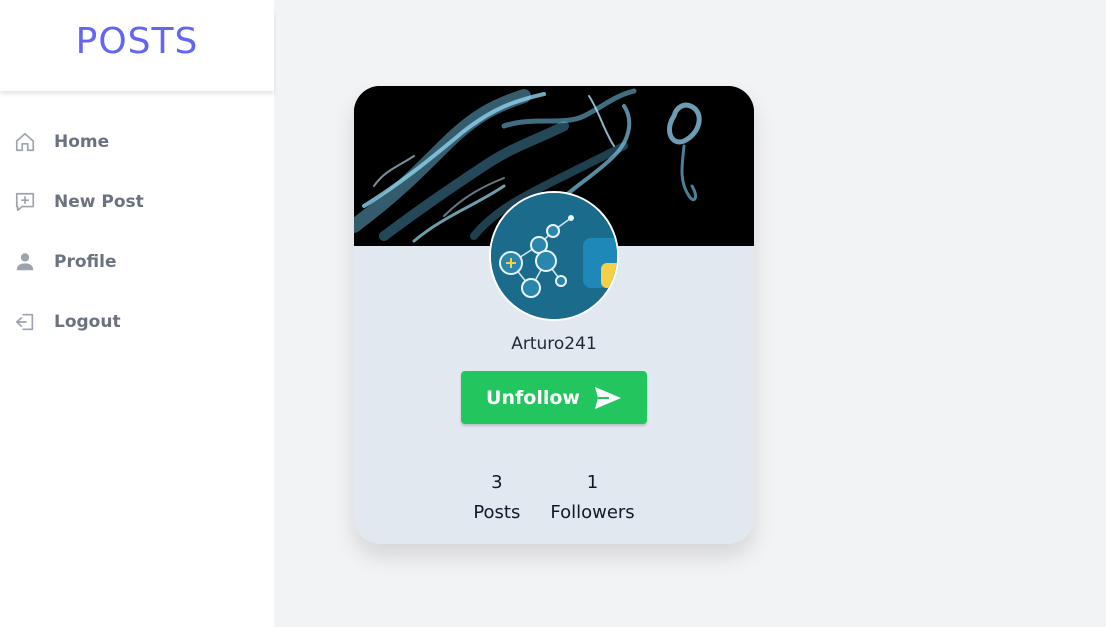 This screenshot has width=1106, height=627. Describe the element at coordinates (592, 497) in the screenshot. I see `stat-followers: 1 Followers` at that location.